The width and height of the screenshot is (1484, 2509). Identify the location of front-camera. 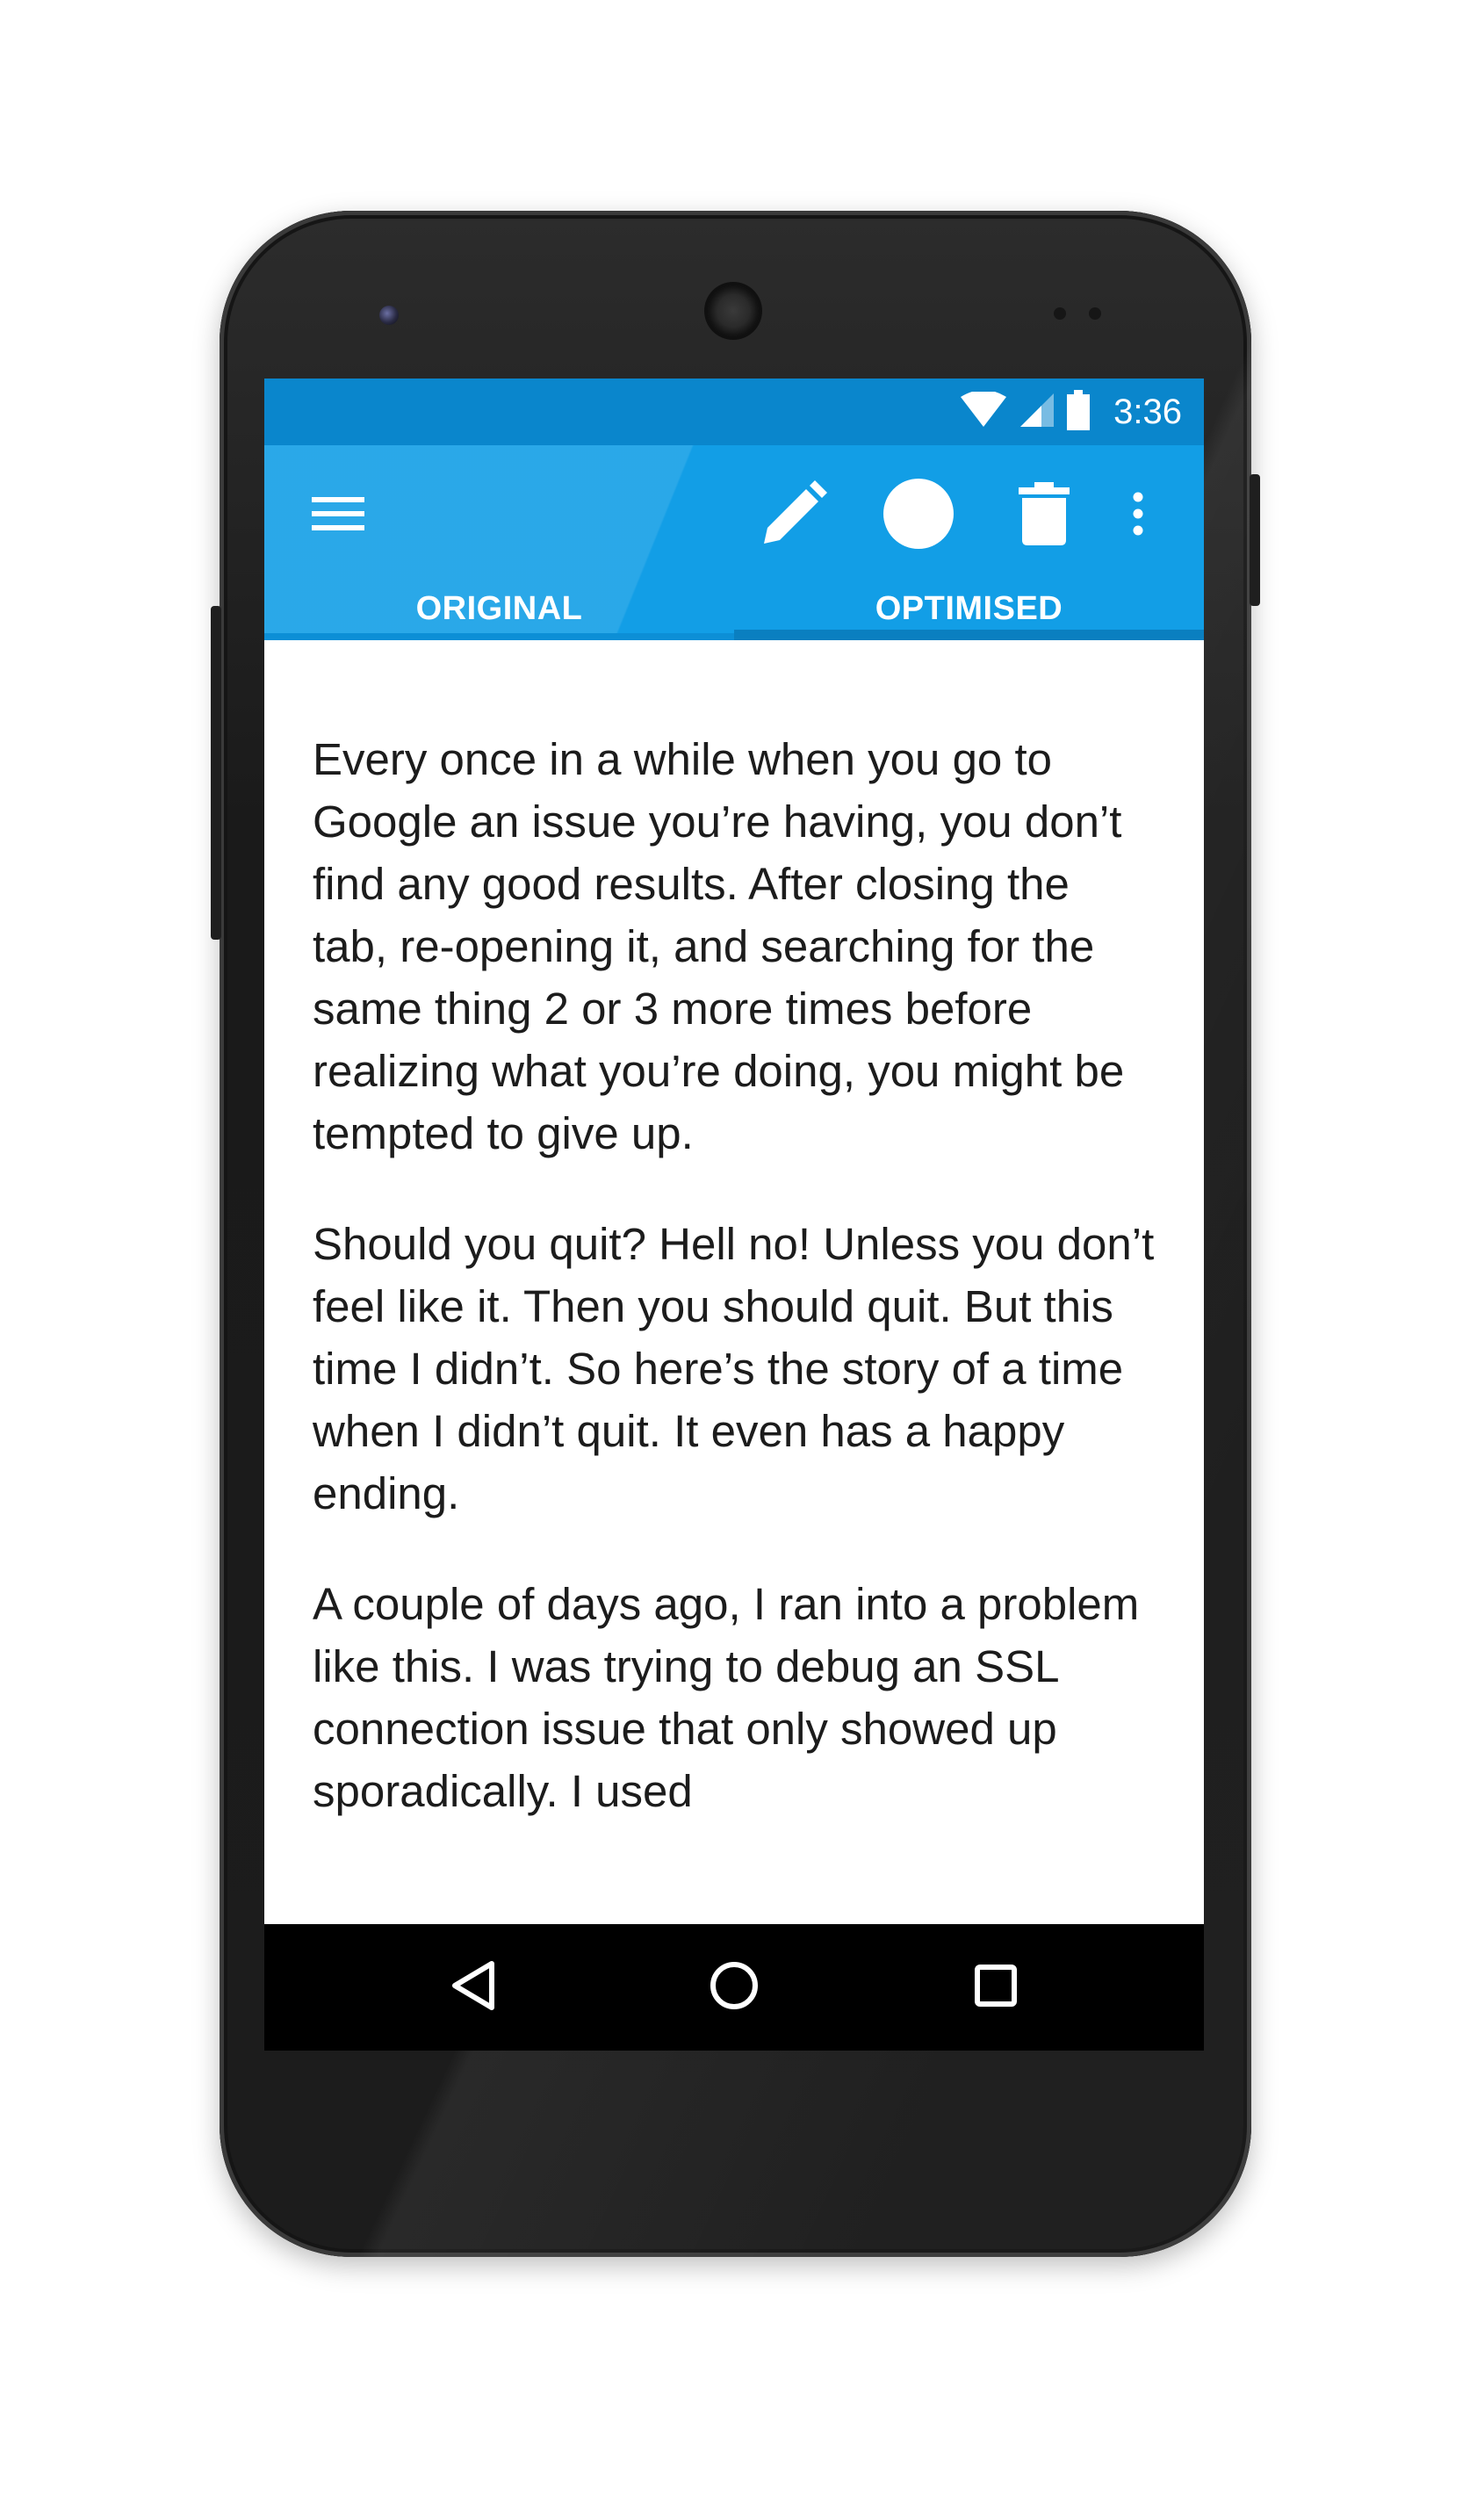
(389, 315).